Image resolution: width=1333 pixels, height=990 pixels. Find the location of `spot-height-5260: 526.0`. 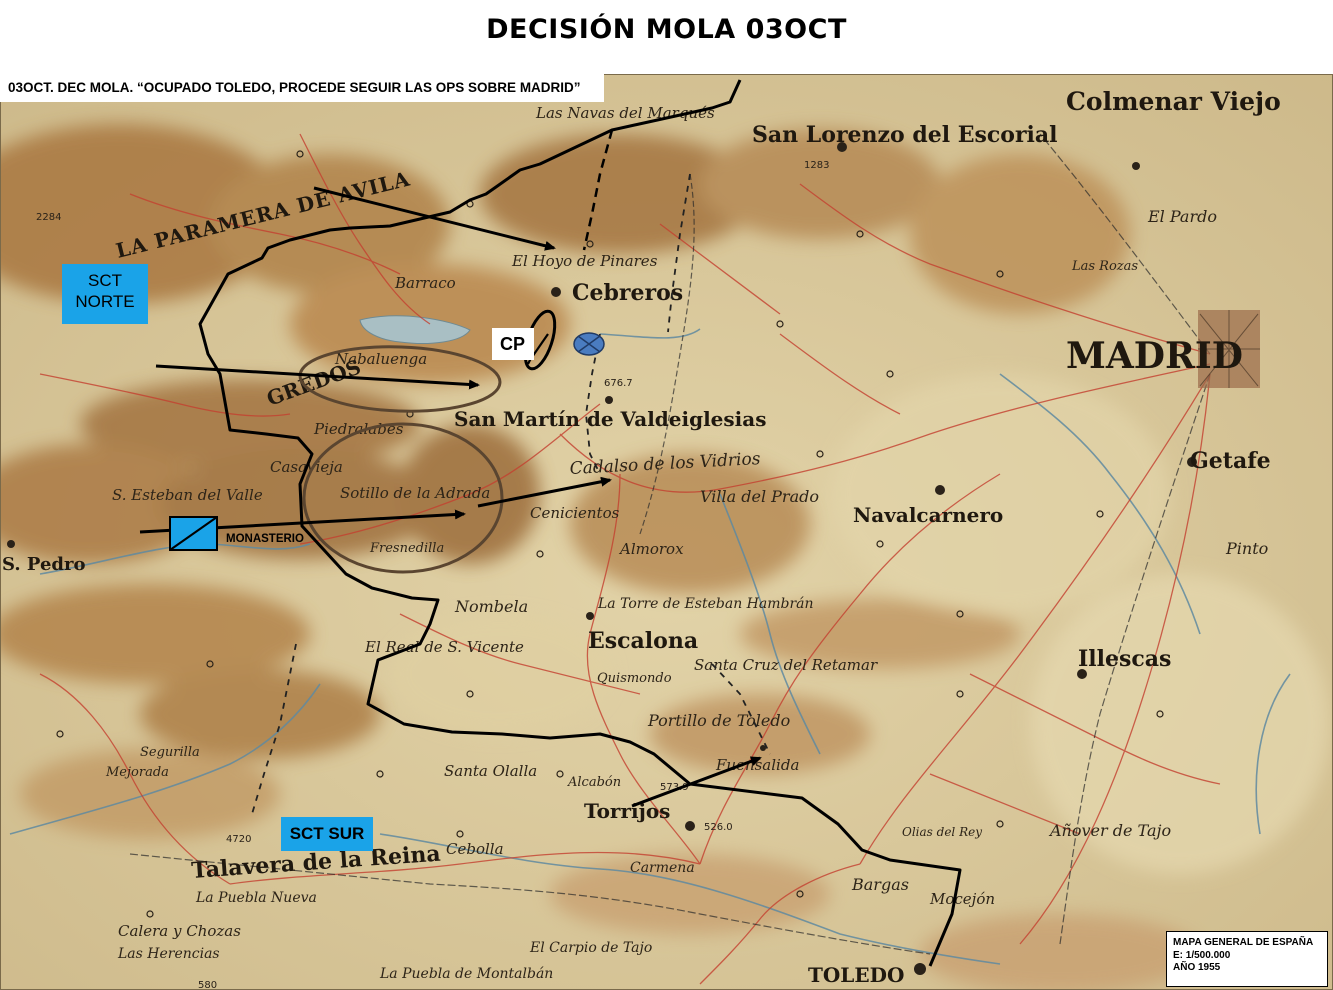

spot-height-5260: 526.0 is located at coordinates (718, 827).